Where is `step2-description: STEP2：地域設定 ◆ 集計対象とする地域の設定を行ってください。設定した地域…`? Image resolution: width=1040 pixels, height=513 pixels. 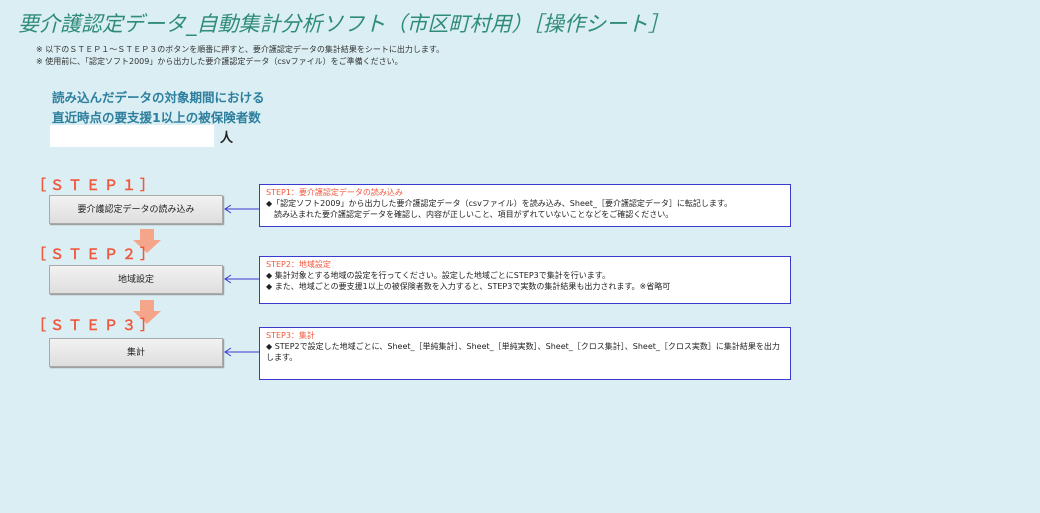
step2-description: STEP2：地域設定 ◆ 集計対象とする地域の設定を行ってください。設定した地域… is located at coordinates (525, 280).